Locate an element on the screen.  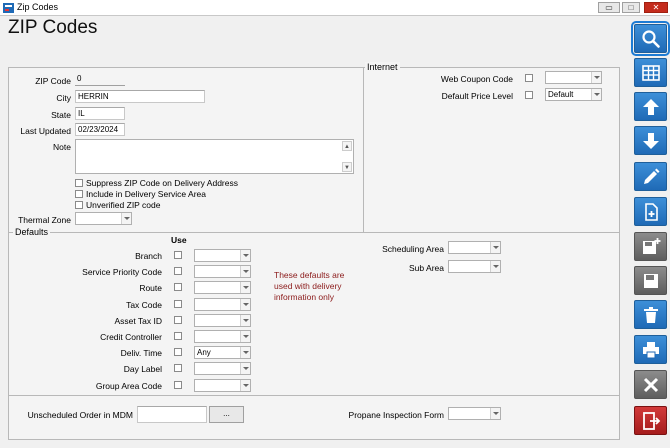
defaults-row-label: Branch is located at coordinates (148, 256).